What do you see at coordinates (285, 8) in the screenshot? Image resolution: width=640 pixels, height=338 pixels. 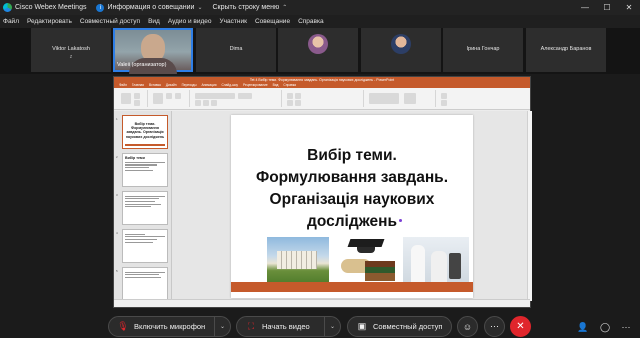 I see `chevron-up-icon: ⌃` at bounding box center [285, 8].